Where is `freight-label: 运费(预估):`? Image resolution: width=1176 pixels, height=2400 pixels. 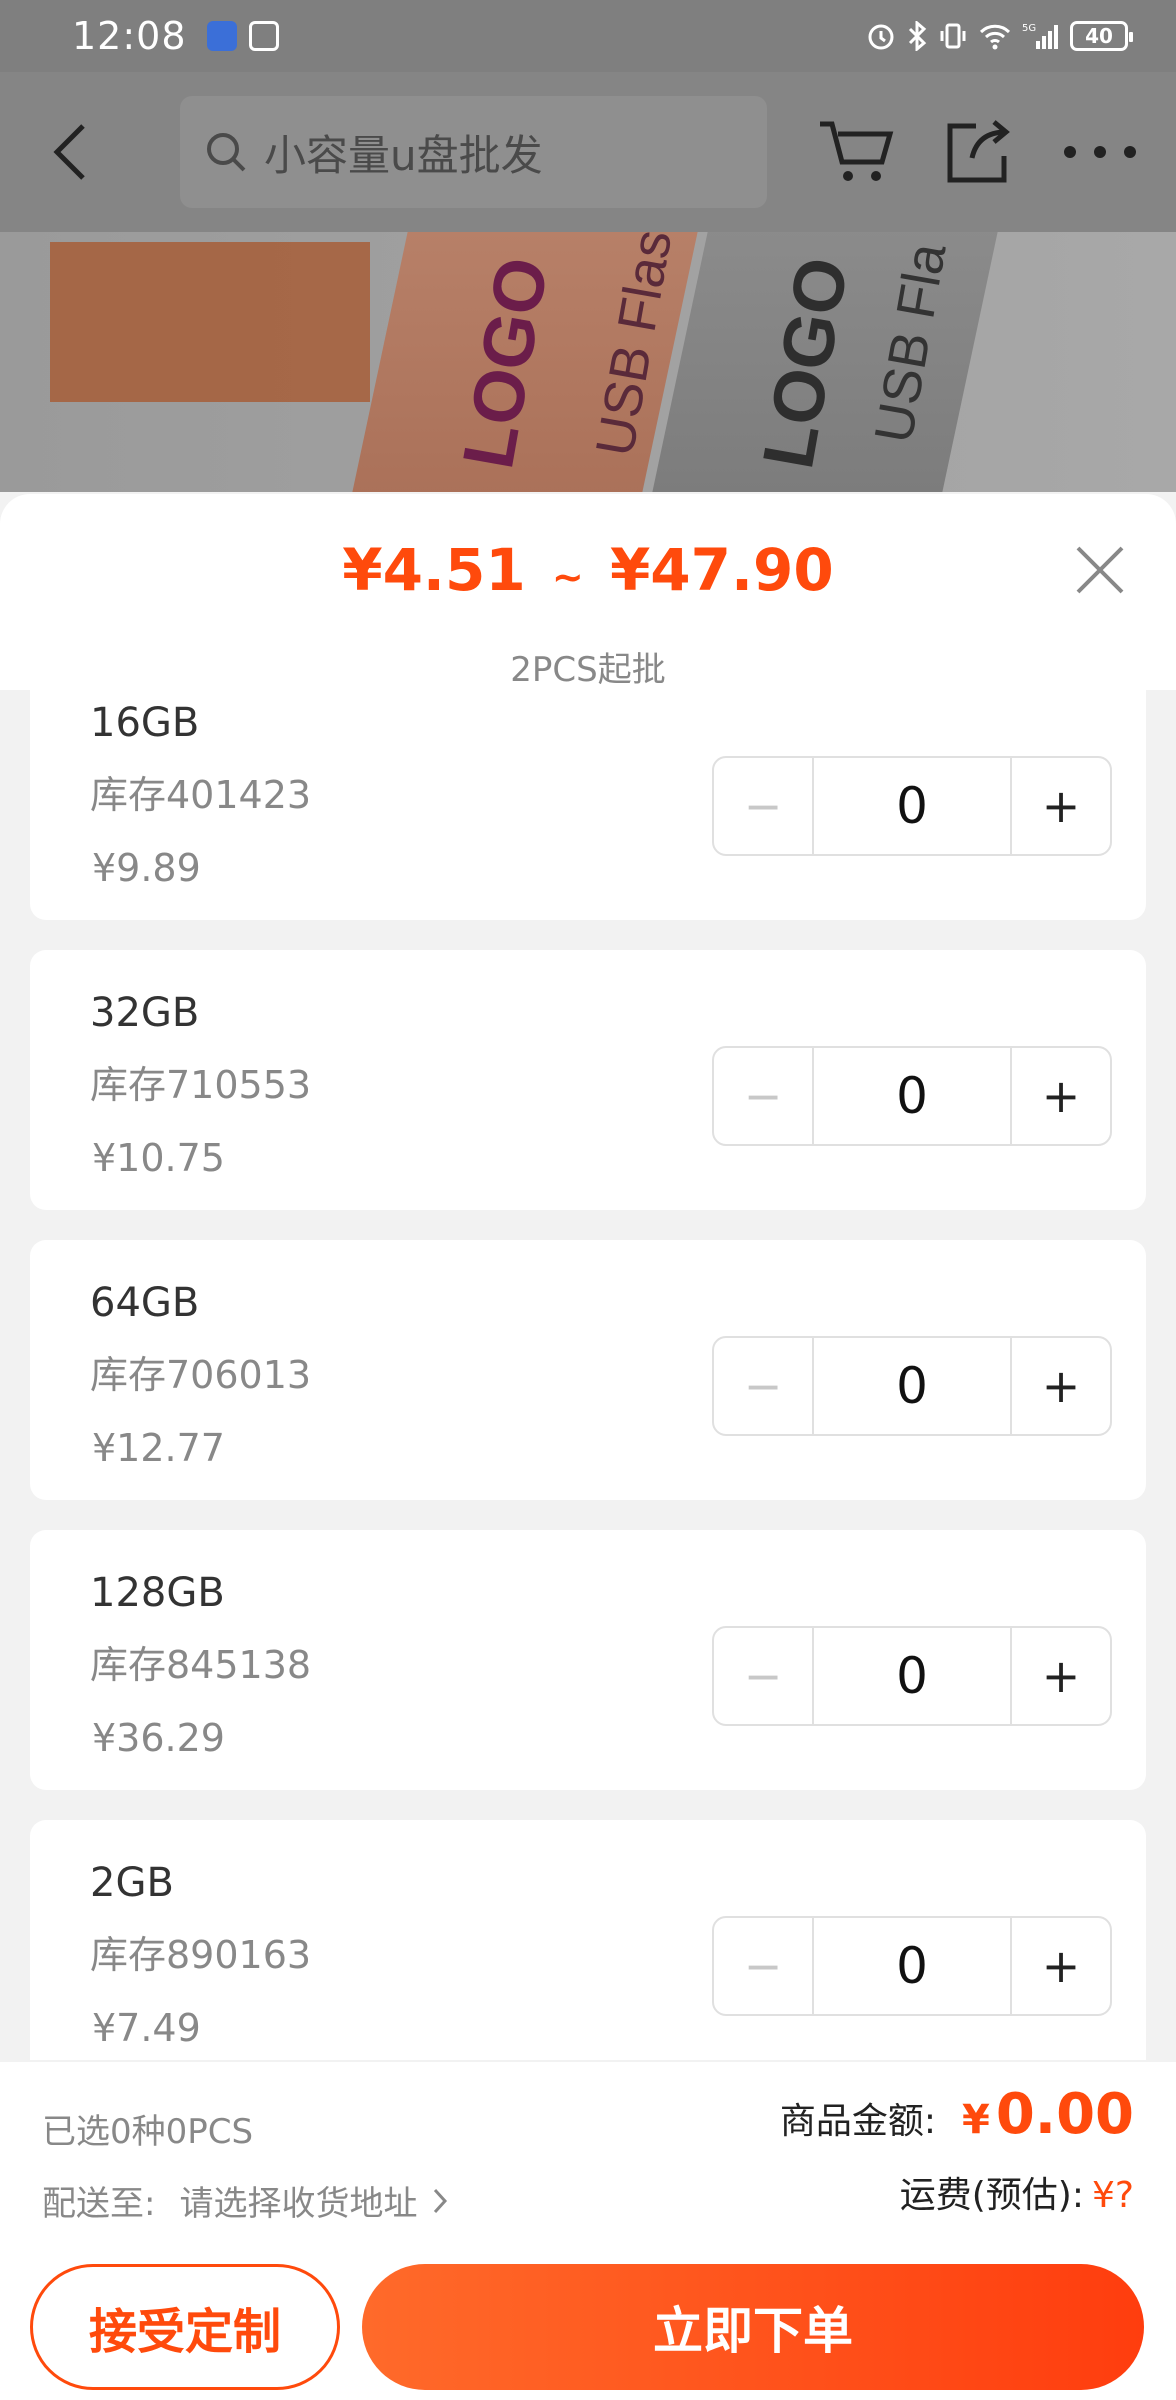 freight-label: 运费(预估): is located at coordinates (991, 2195).